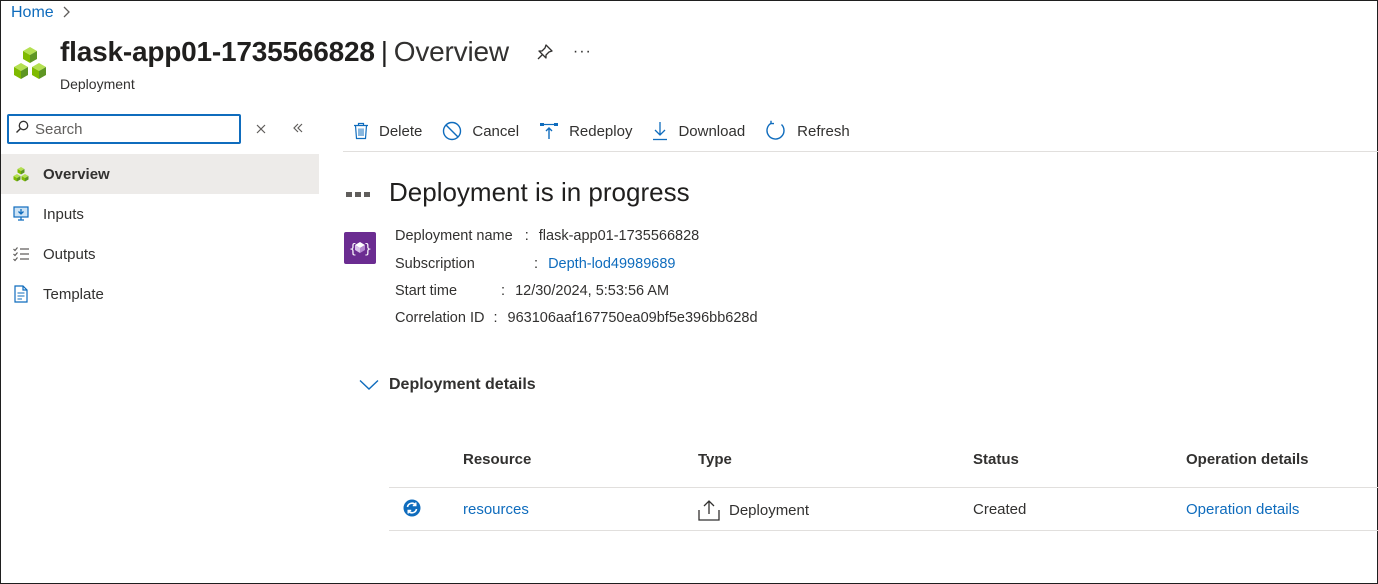 The height and width of the screenshot is (584, 1378). Describe the element at coordinates (883, 487) in the screenshot. I see `table-header-divider` at that location.